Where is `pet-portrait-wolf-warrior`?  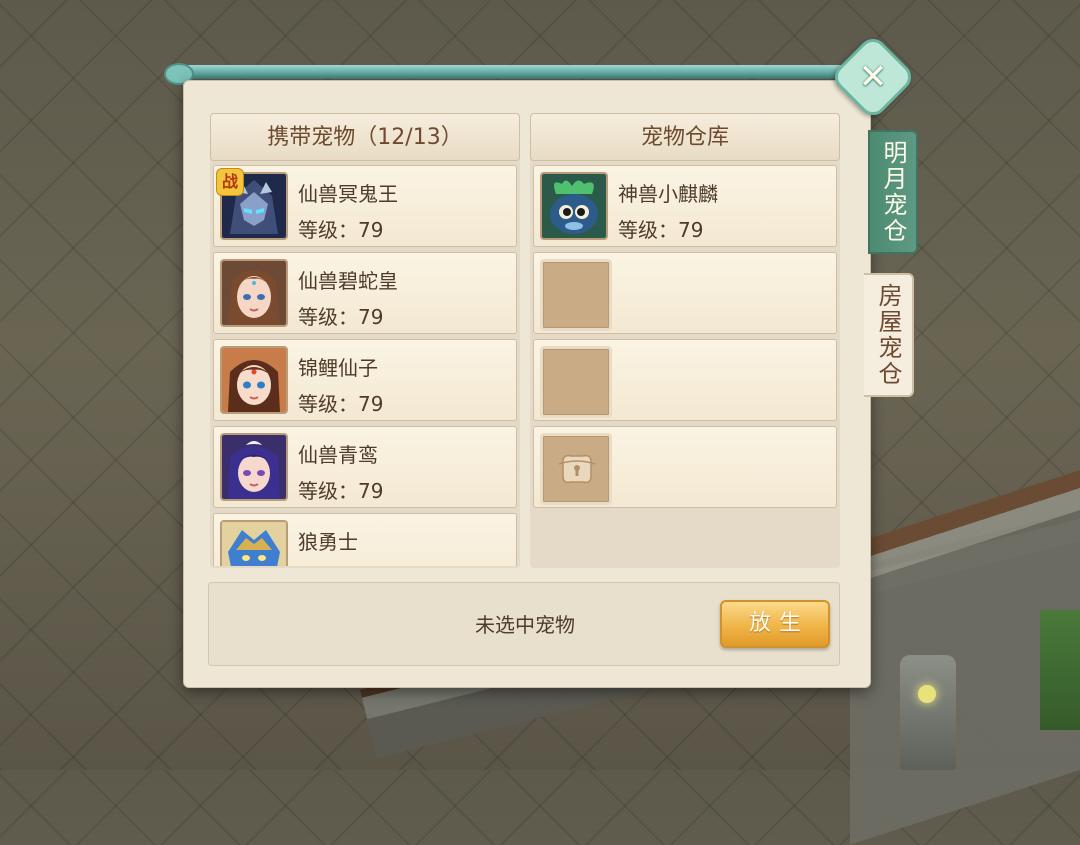 pet-portrait-wolf-warrior is located at coordinates (254, 543).